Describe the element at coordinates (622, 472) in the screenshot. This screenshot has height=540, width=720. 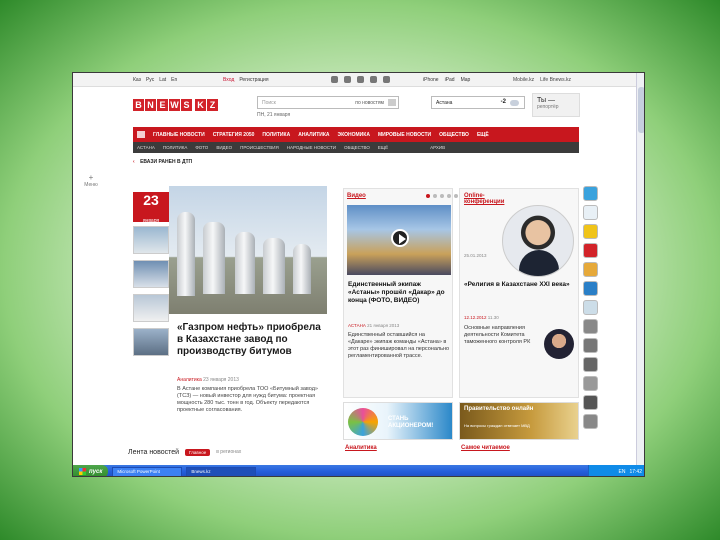
I see `input-language: EN` at that location.